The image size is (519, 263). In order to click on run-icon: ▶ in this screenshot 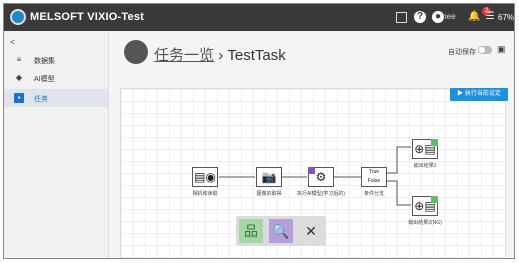, I will do `click(461, 94)`.